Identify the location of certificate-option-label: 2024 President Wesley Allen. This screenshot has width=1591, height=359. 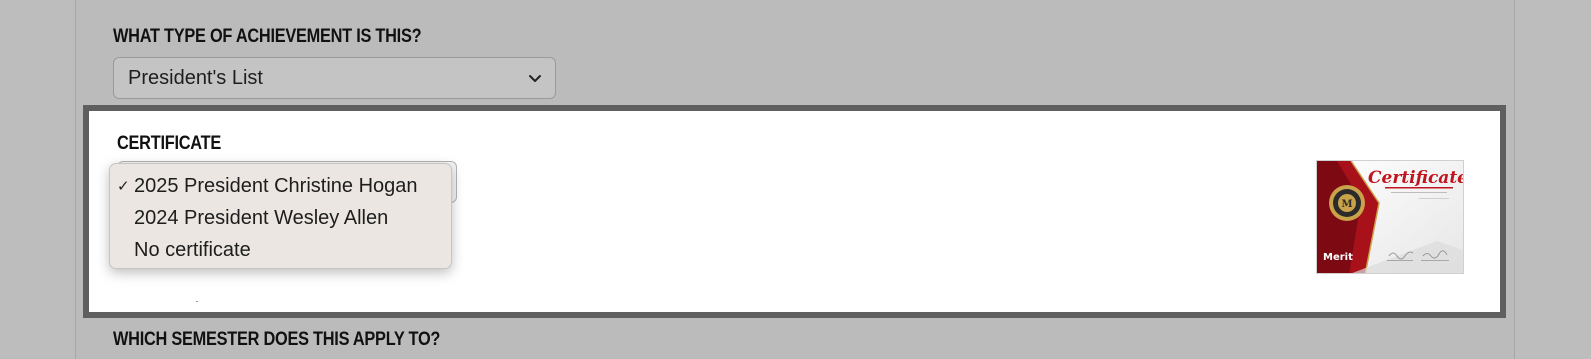
(261, 217).